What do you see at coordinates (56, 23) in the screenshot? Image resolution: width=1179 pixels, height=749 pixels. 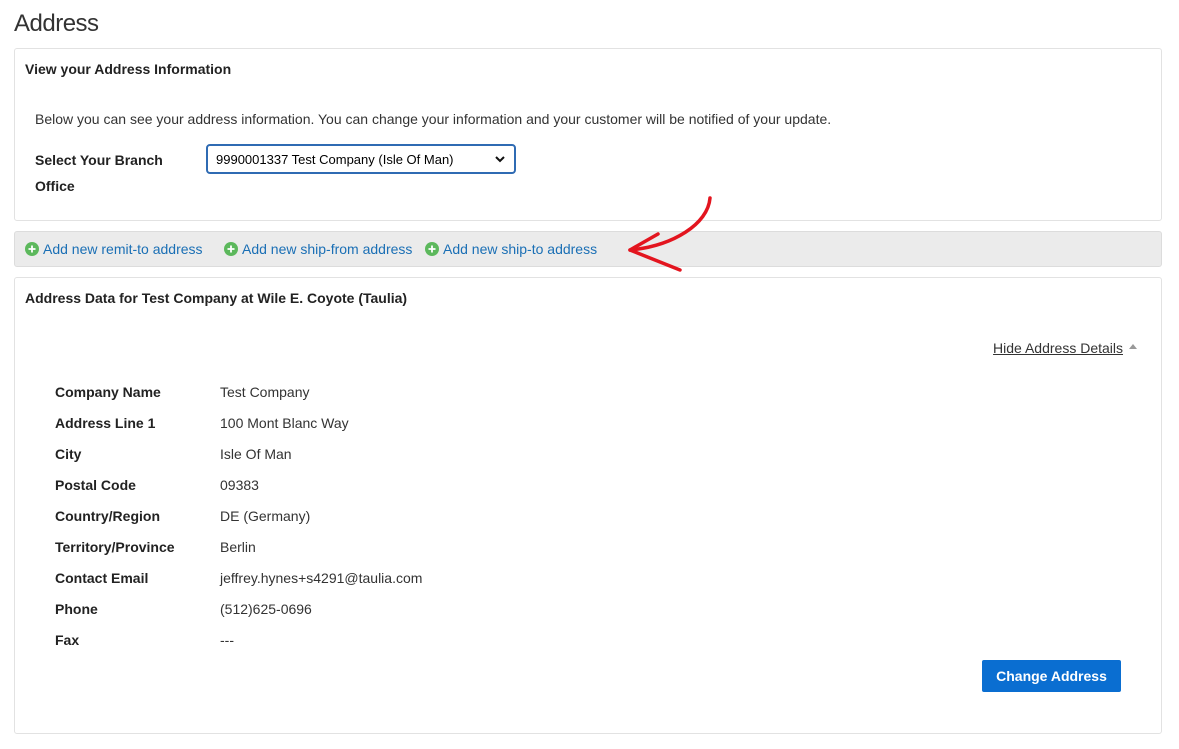 I see `page-title: Address` at bounding box center [56, 23].